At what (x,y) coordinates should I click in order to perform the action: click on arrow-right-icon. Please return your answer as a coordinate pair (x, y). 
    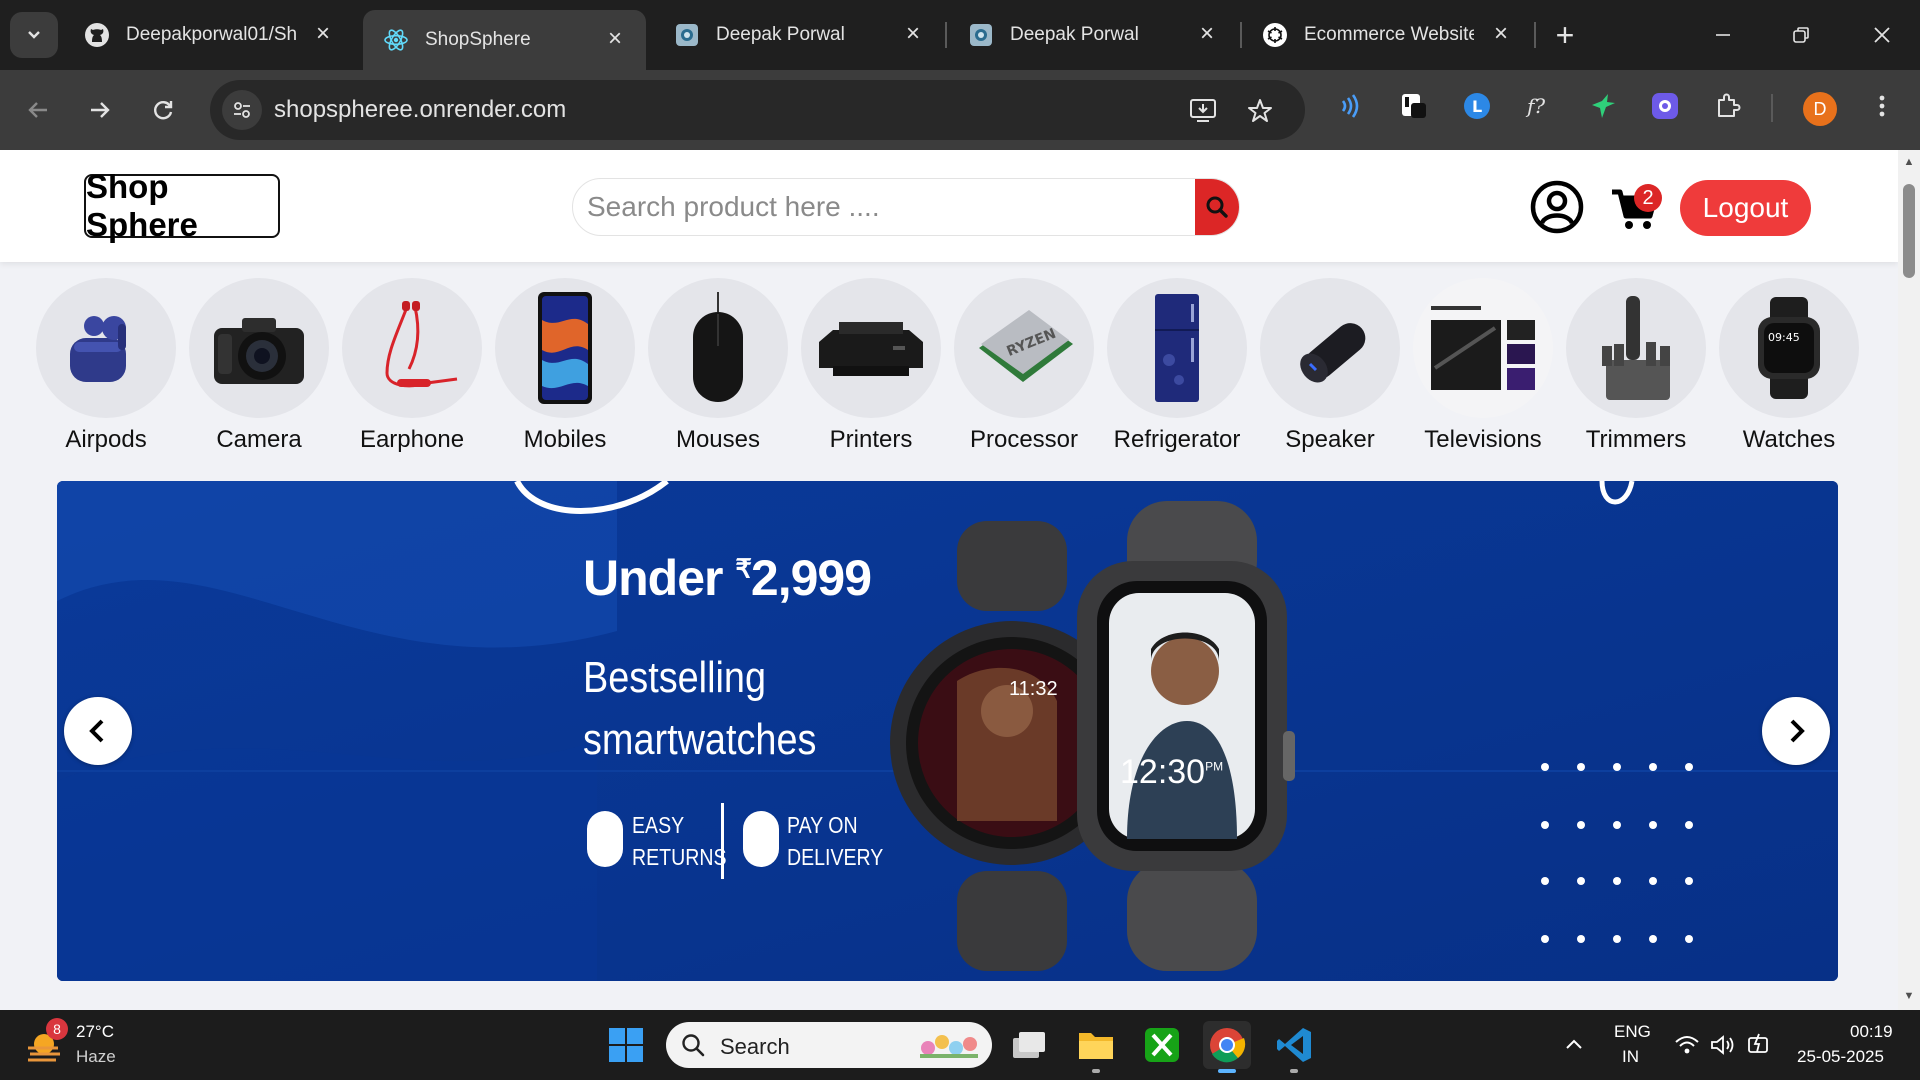
    Looking at the image, I should click on (100, 110).